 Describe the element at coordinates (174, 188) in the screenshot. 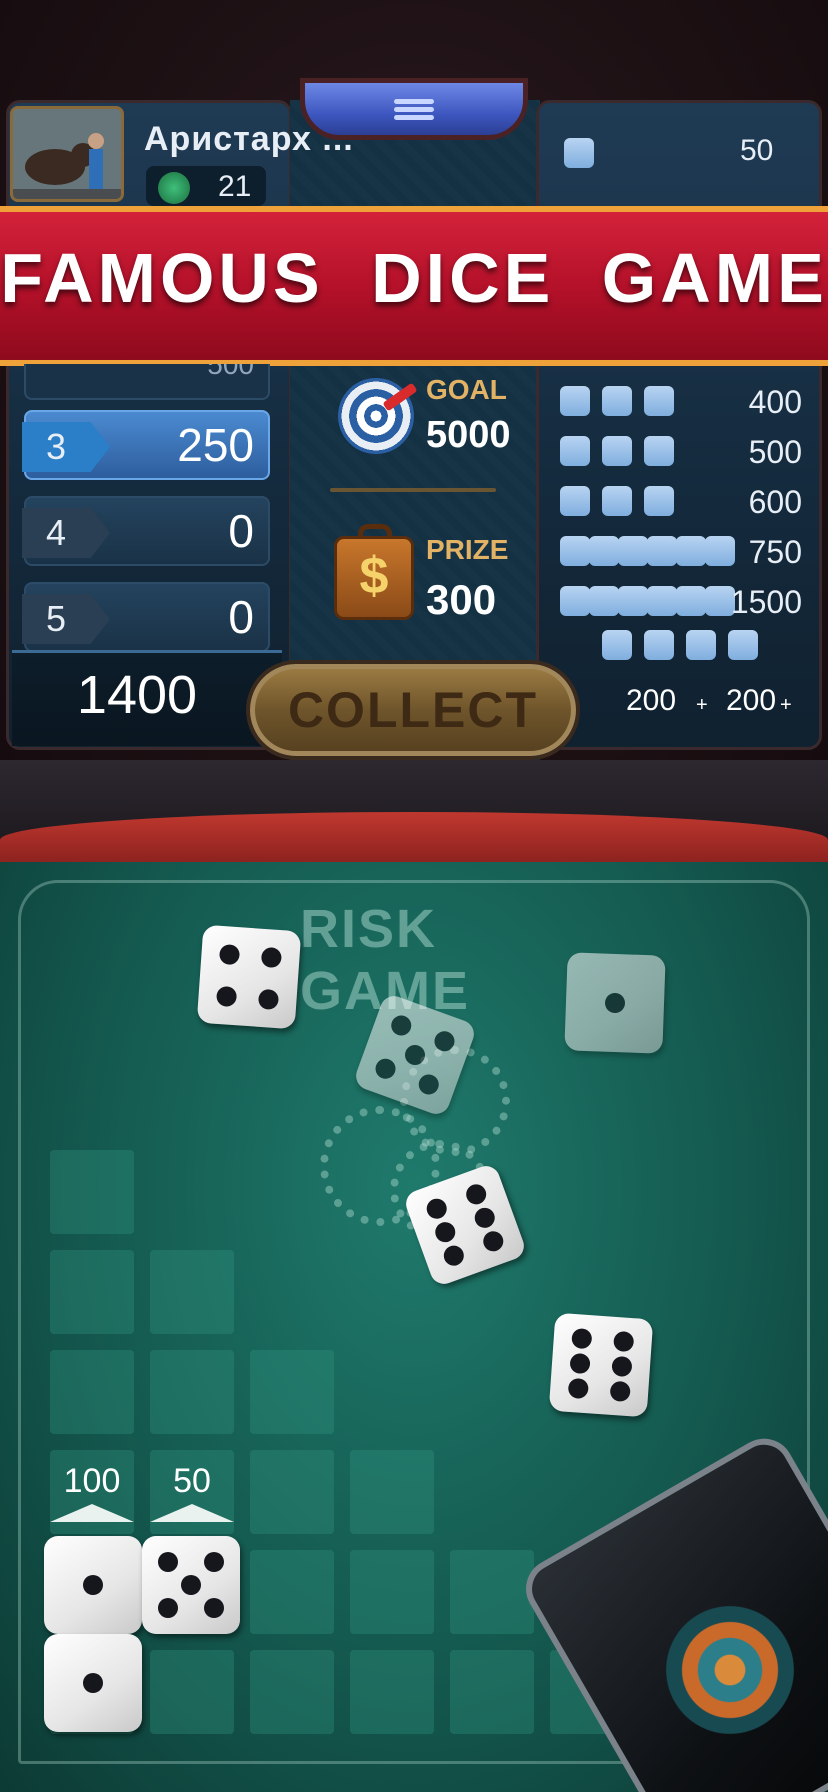

I see `green-dice-icon` at that location.